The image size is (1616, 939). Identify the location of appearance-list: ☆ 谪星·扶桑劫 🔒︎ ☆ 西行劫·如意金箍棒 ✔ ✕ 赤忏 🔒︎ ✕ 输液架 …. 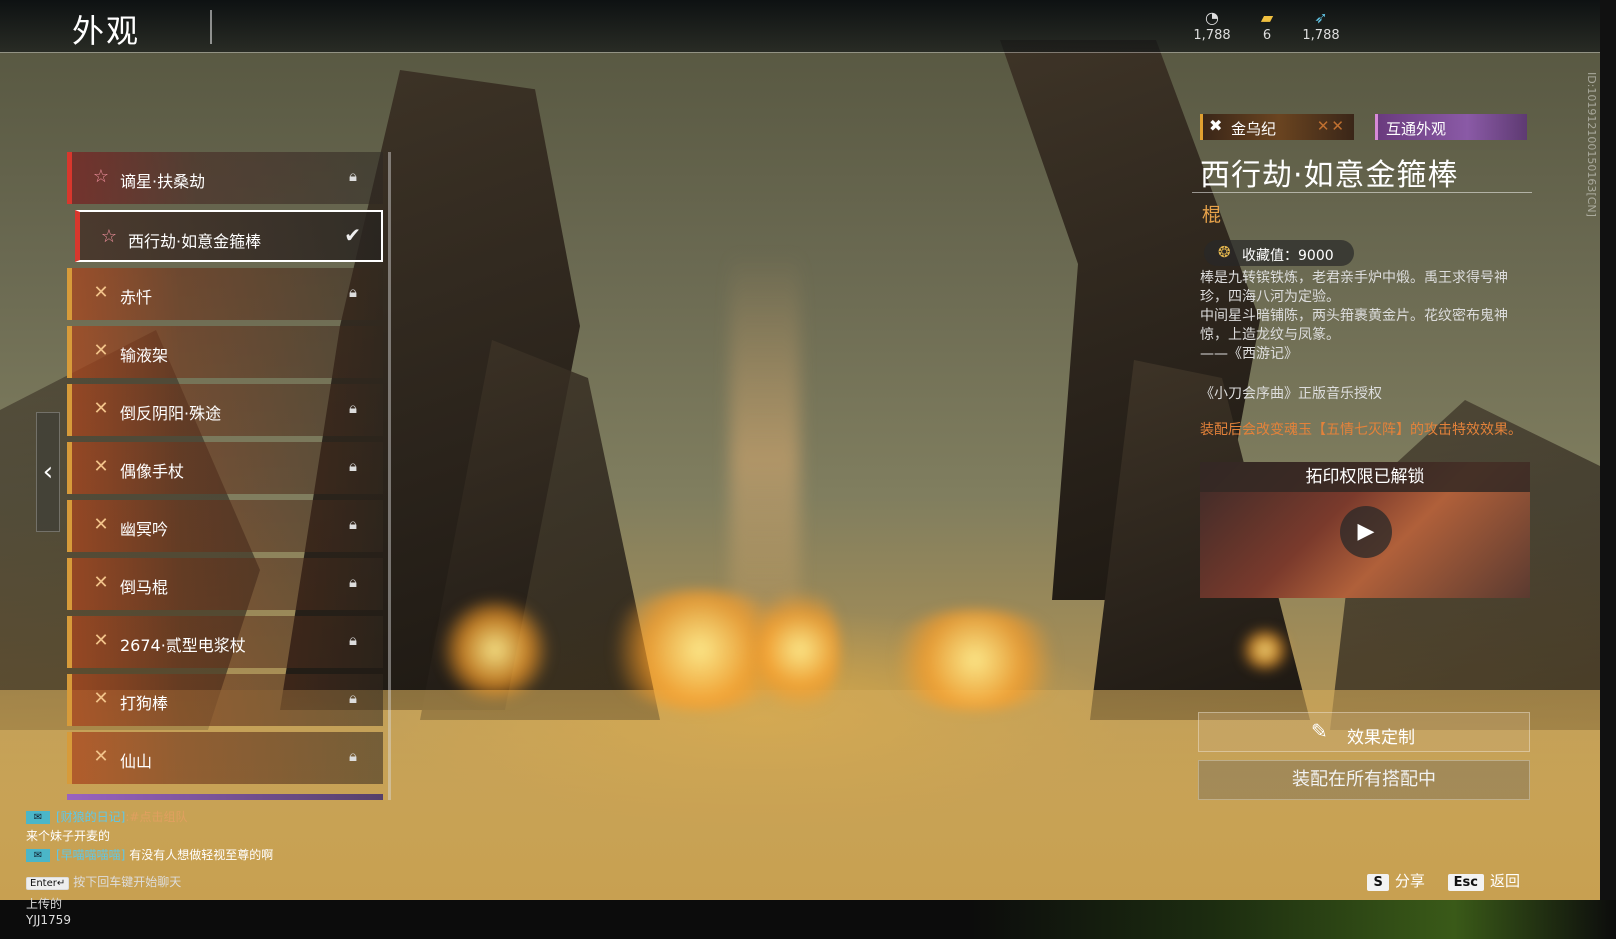
(225, 477).